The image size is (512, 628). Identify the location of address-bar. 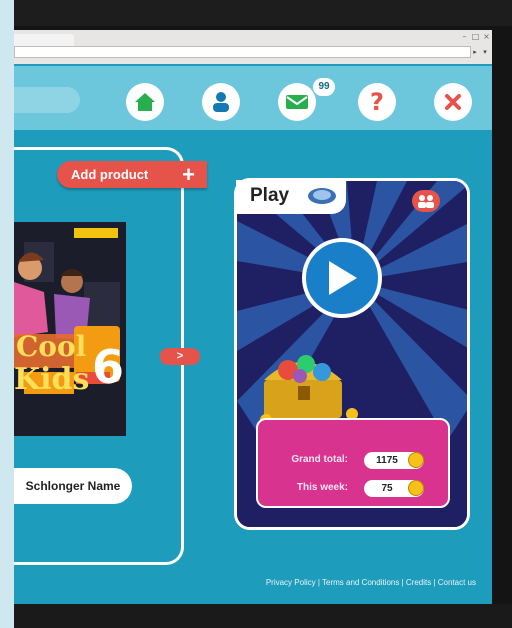
(242, 52).